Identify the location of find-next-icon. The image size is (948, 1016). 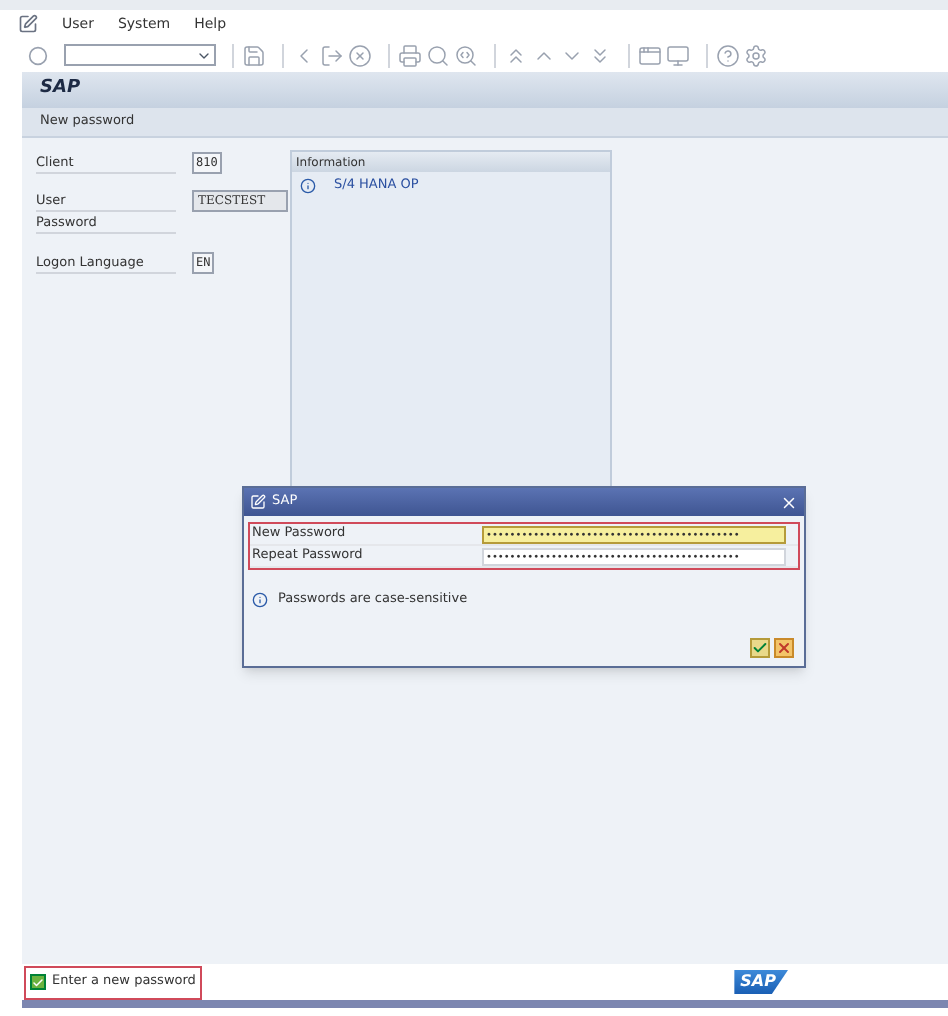
(466, 55).